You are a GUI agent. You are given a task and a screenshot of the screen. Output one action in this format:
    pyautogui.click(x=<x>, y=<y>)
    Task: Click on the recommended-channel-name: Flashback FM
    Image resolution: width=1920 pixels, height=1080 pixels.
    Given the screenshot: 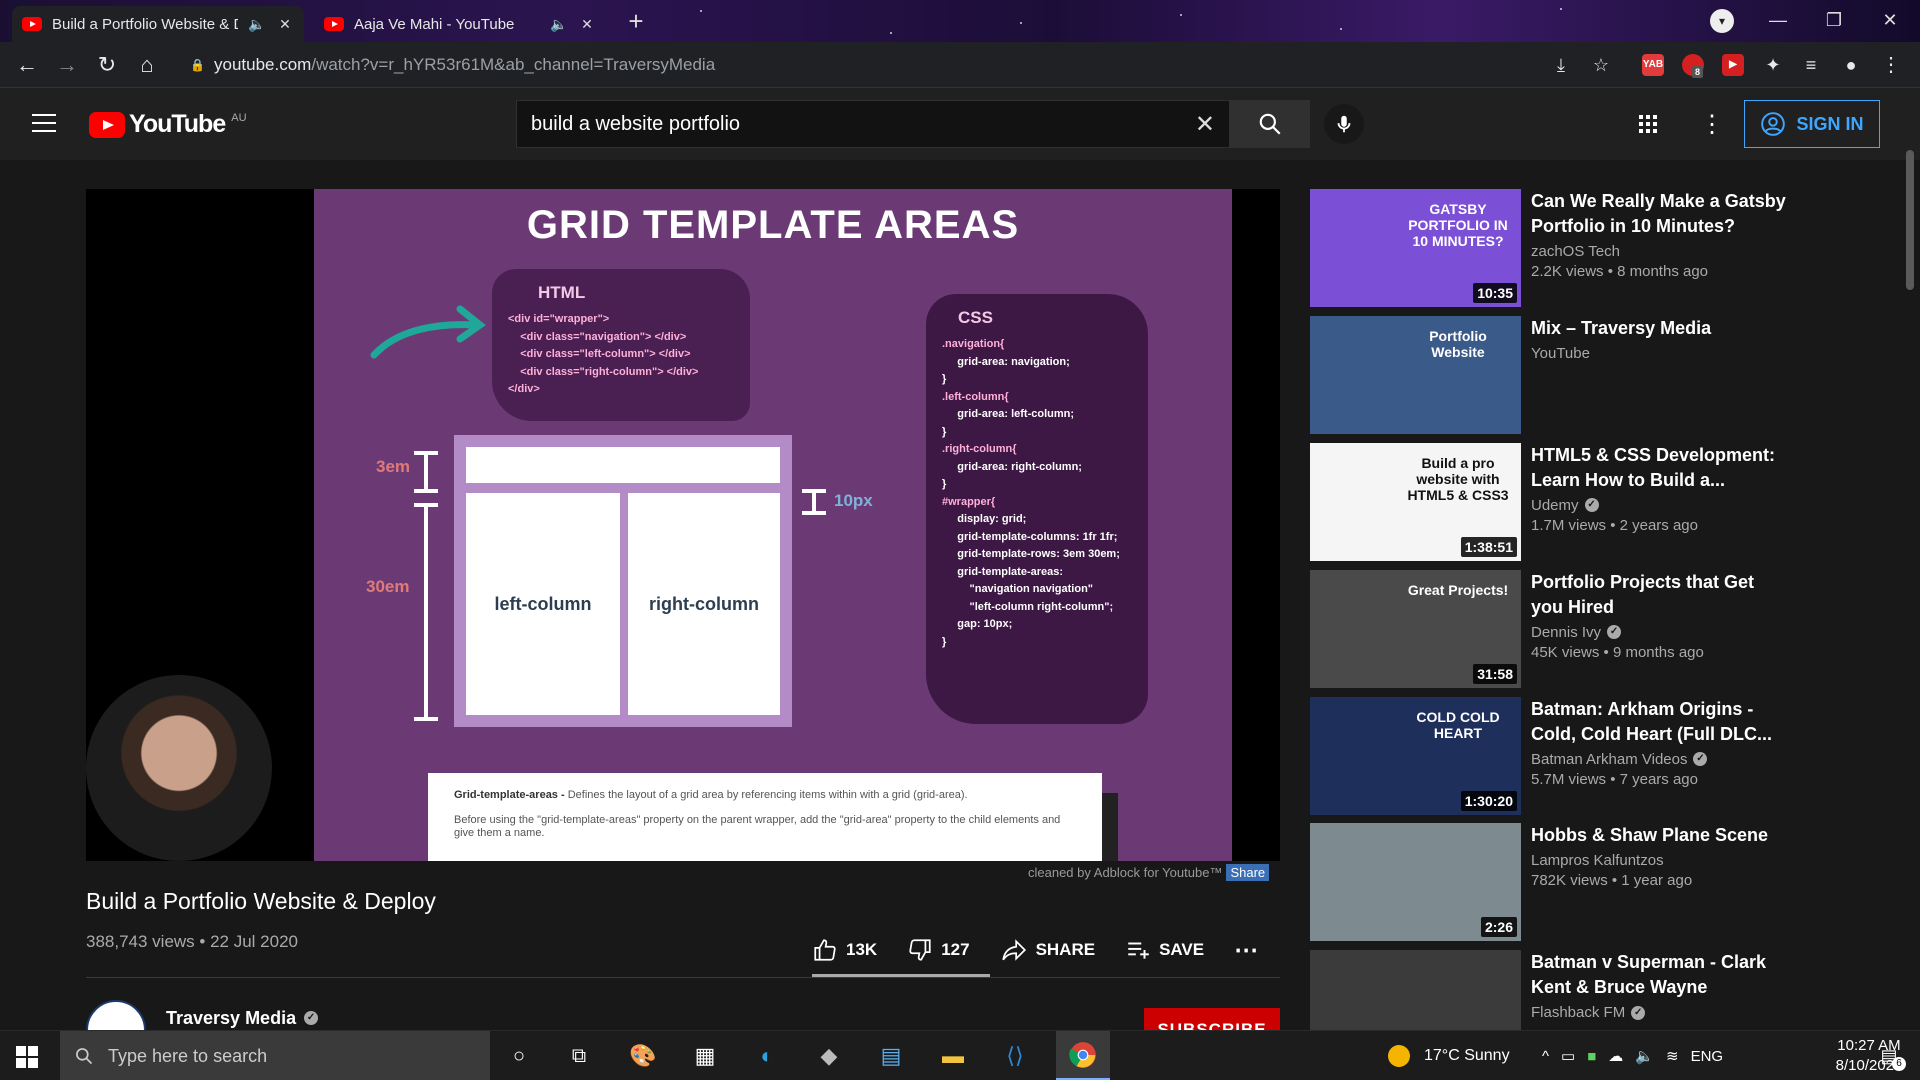 What is the action you would take?
    pyautogui.click(x=1578, y=1012)
    